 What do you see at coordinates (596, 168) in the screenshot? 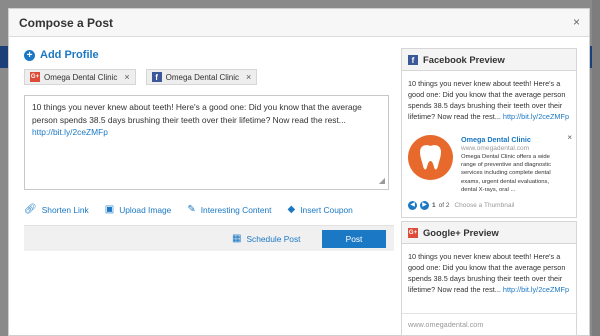
I see `background-page-edge` at bounding box center [596, 168].